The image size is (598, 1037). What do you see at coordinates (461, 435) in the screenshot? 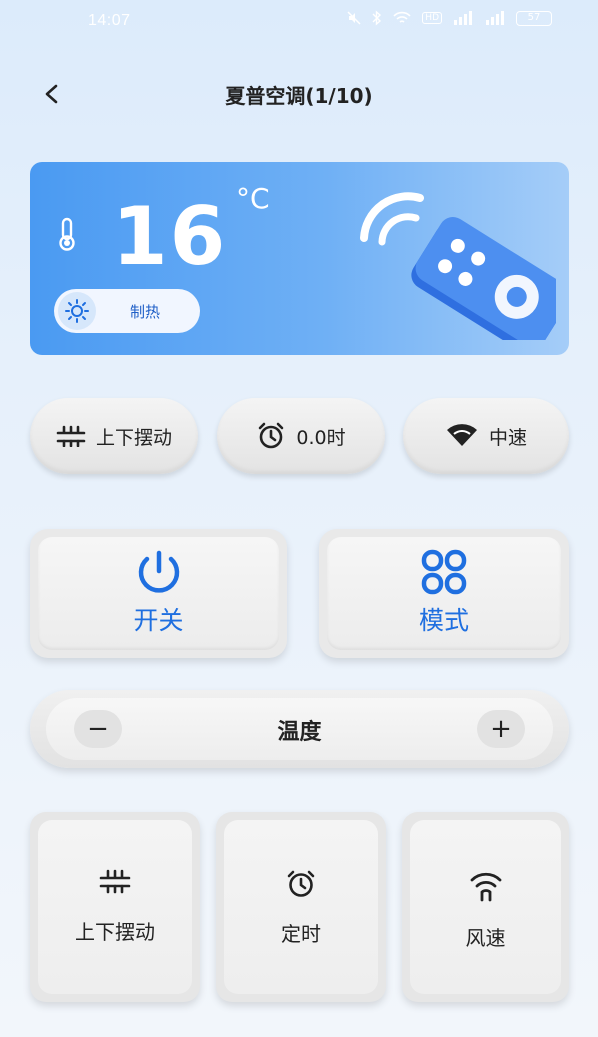
I see `wifi-fan-speed-icon` at bounding box center [461, 435].